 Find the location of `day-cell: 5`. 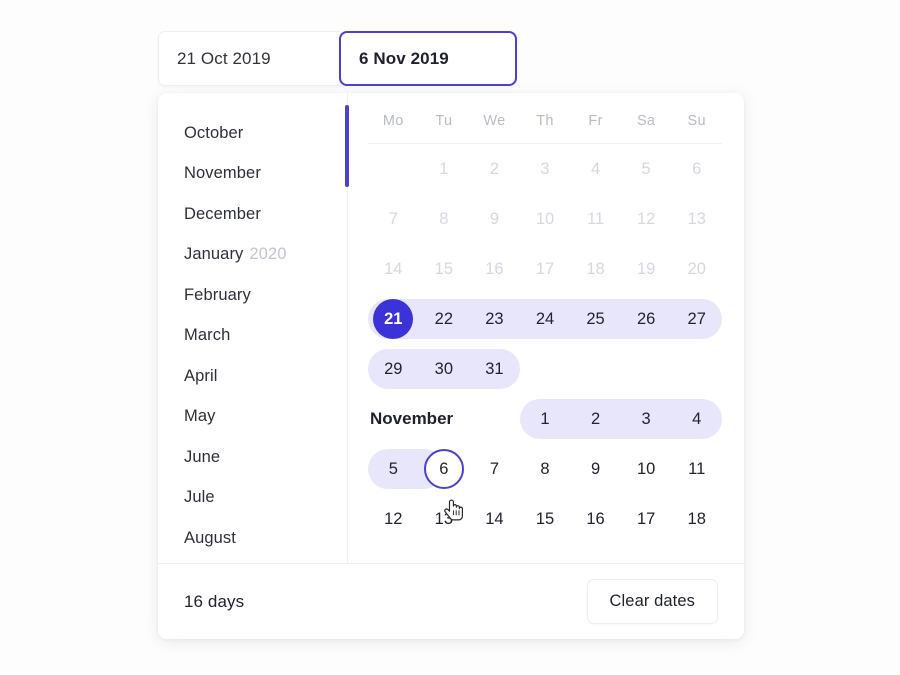

day-cell: 5 is located at coordinates (646, 168).